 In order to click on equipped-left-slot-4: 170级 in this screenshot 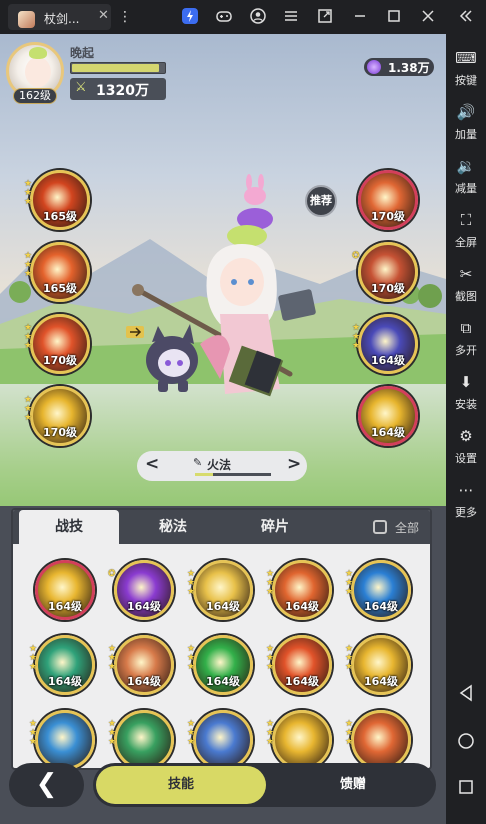, I will do `click(60, 416)`.